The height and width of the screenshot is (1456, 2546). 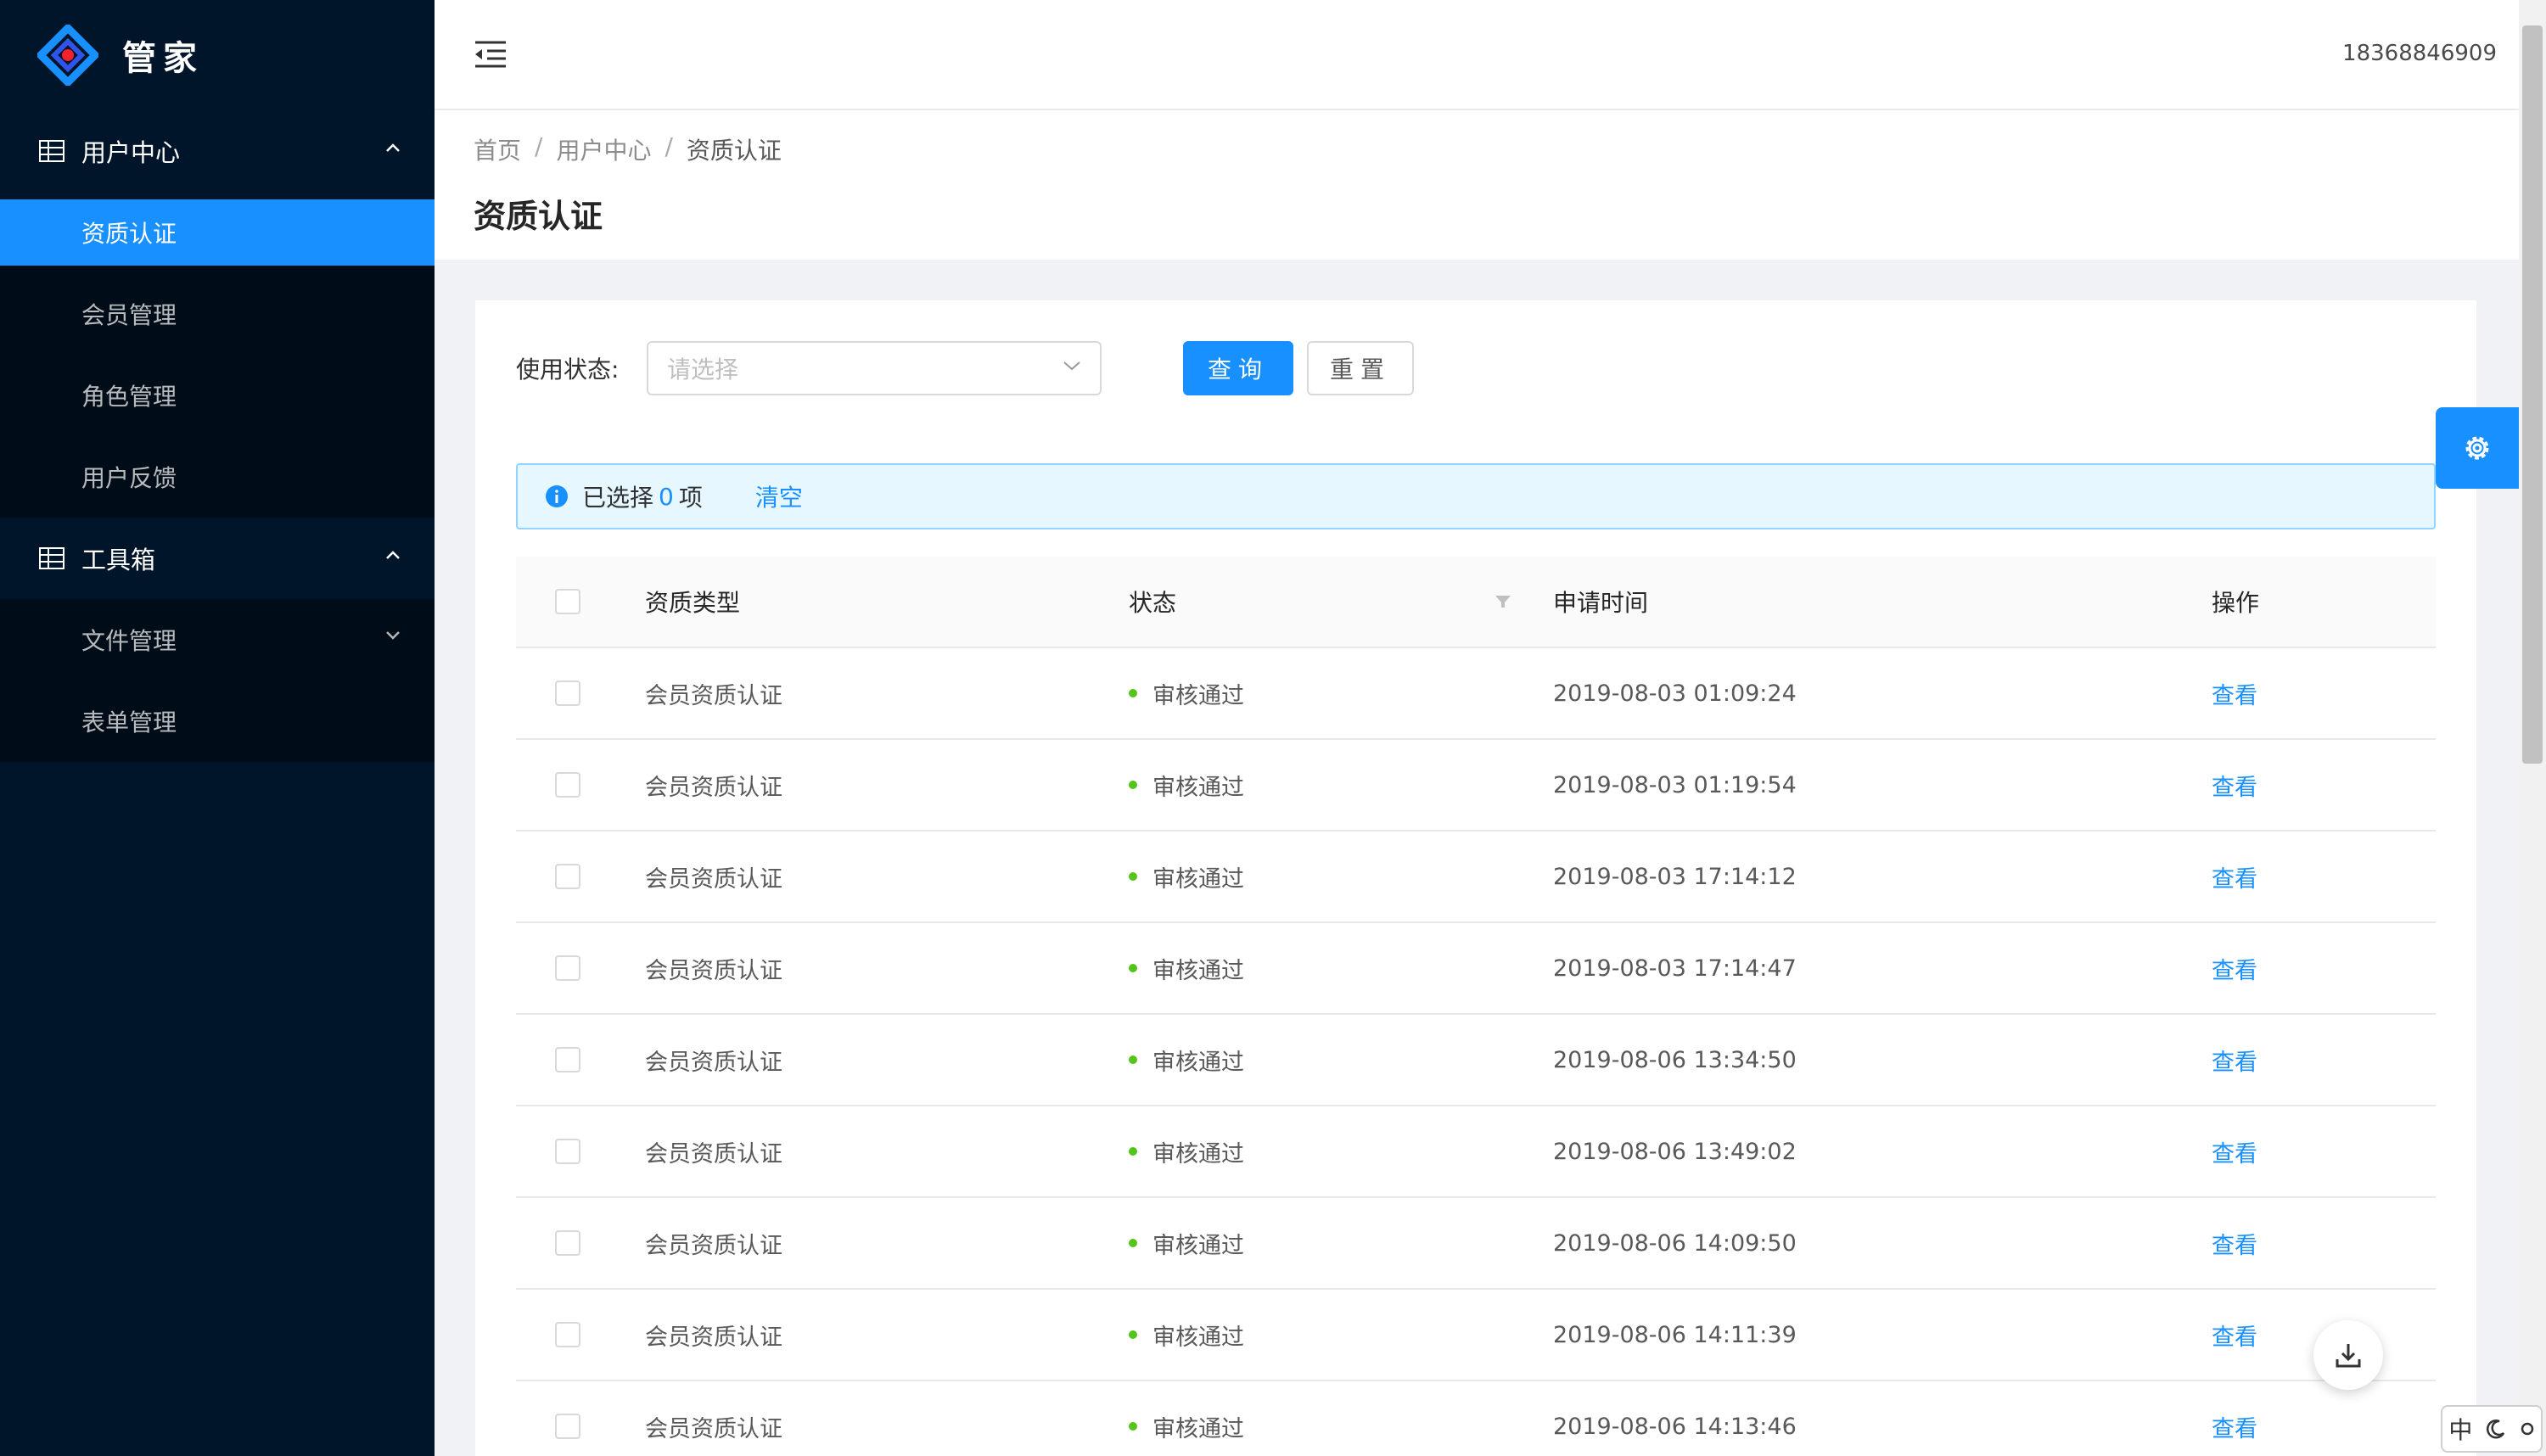 I want to click on cell-time: 2019-08-06 14:09:50, so click(x=1675, y=1243).